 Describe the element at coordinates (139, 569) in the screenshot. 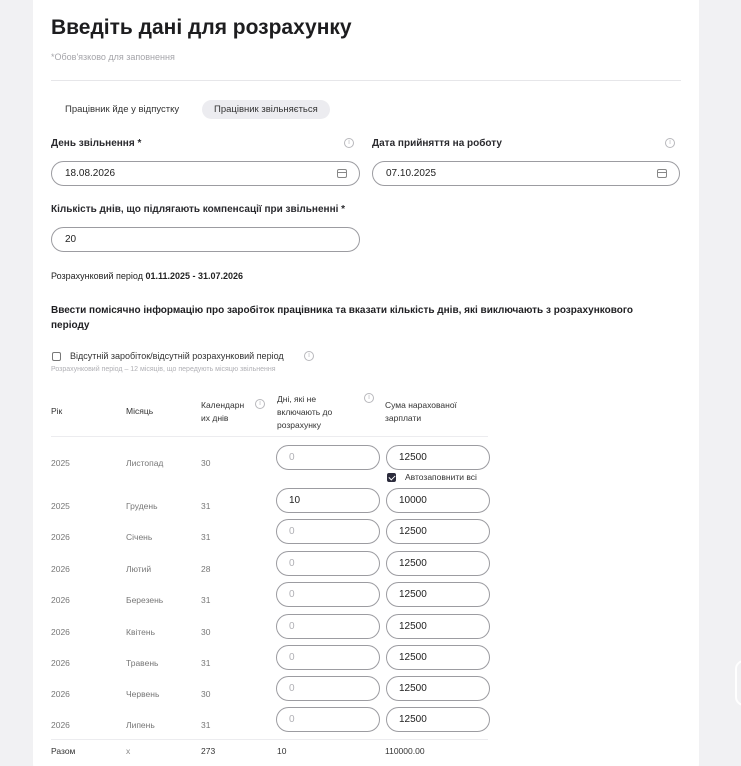

I see `row-month: Лютий` at that location.